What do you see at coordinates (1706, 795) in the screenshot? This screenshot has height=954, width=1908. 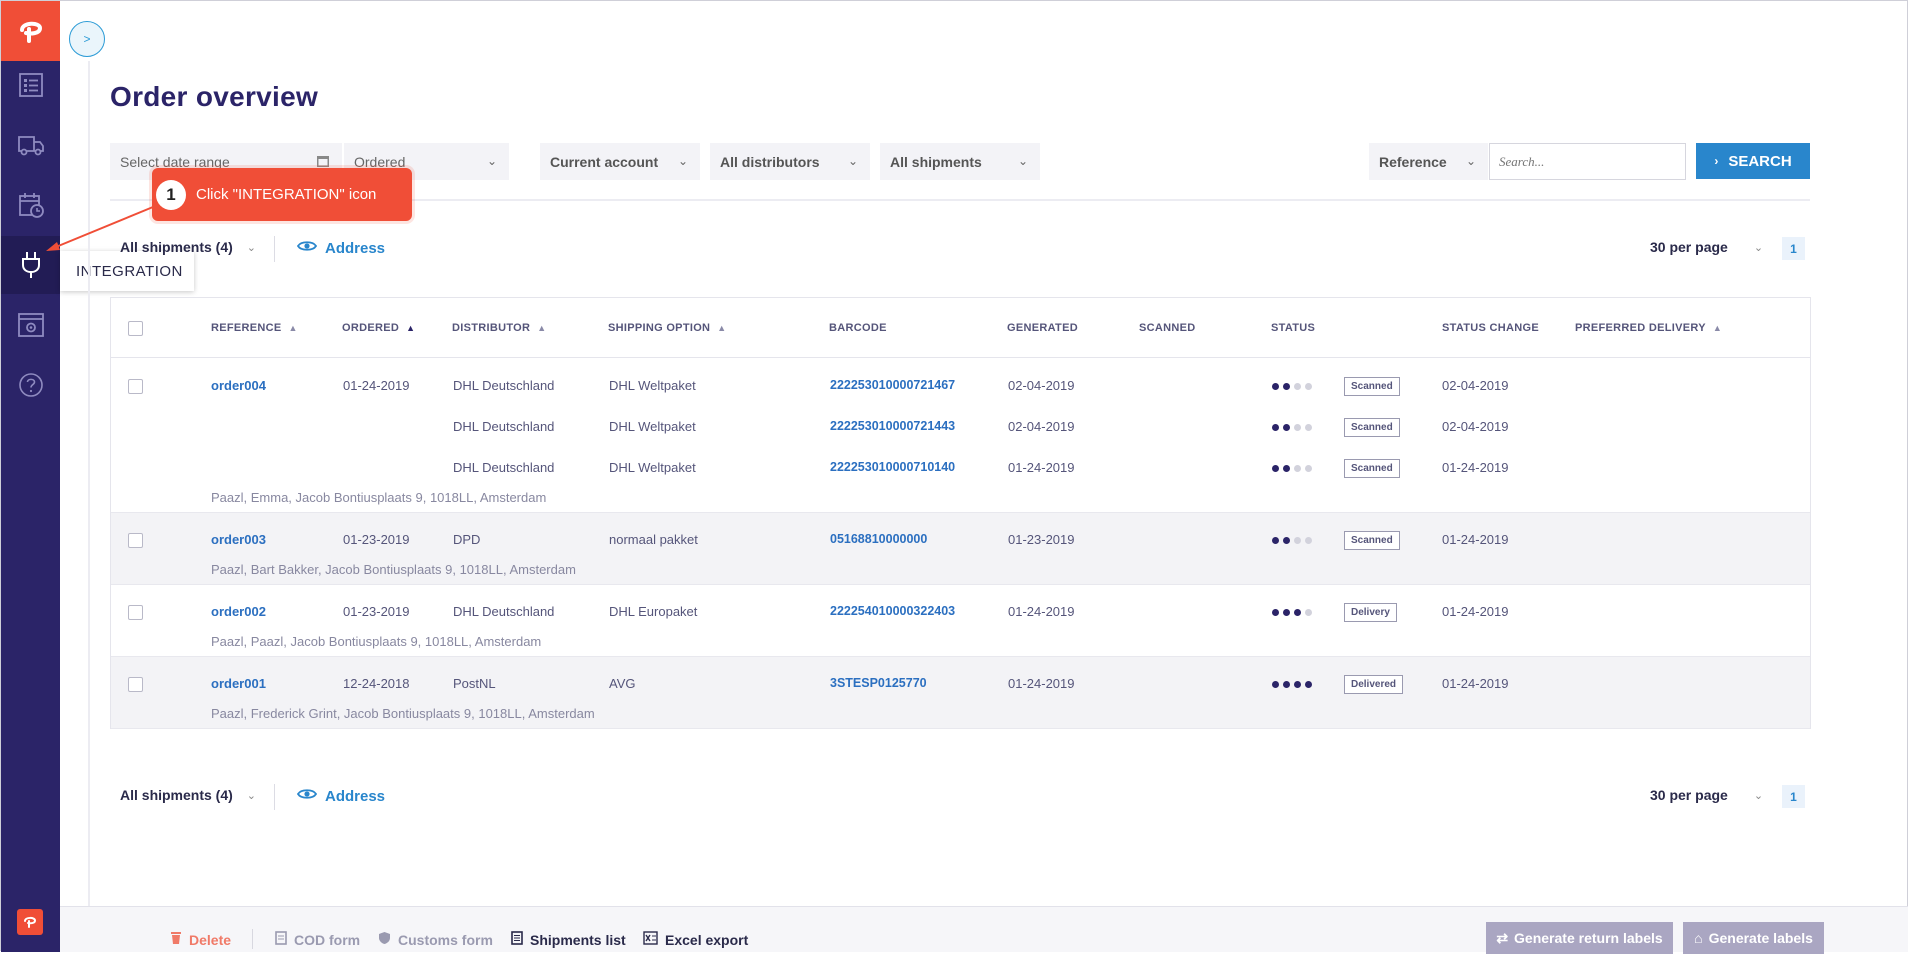 I see `per-page-select-bottom: 30 per page ⌄` at bounding box center [1706, 795].